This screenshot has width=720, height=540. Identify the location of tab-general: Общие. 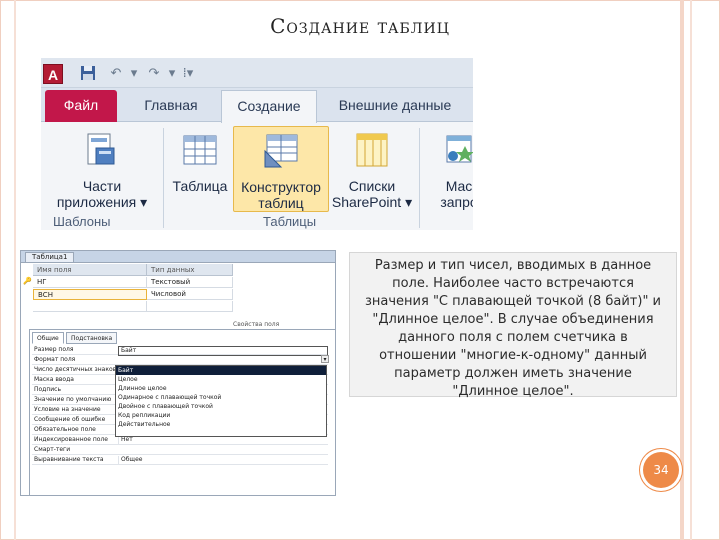
(48, 338).